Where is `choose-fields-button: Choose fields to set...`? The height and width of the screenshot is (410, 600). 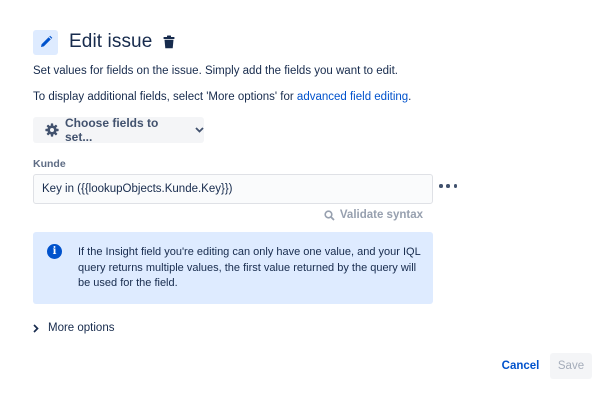
choose-fields-button: Choose fields to set... is located at coordinates (118, 130).